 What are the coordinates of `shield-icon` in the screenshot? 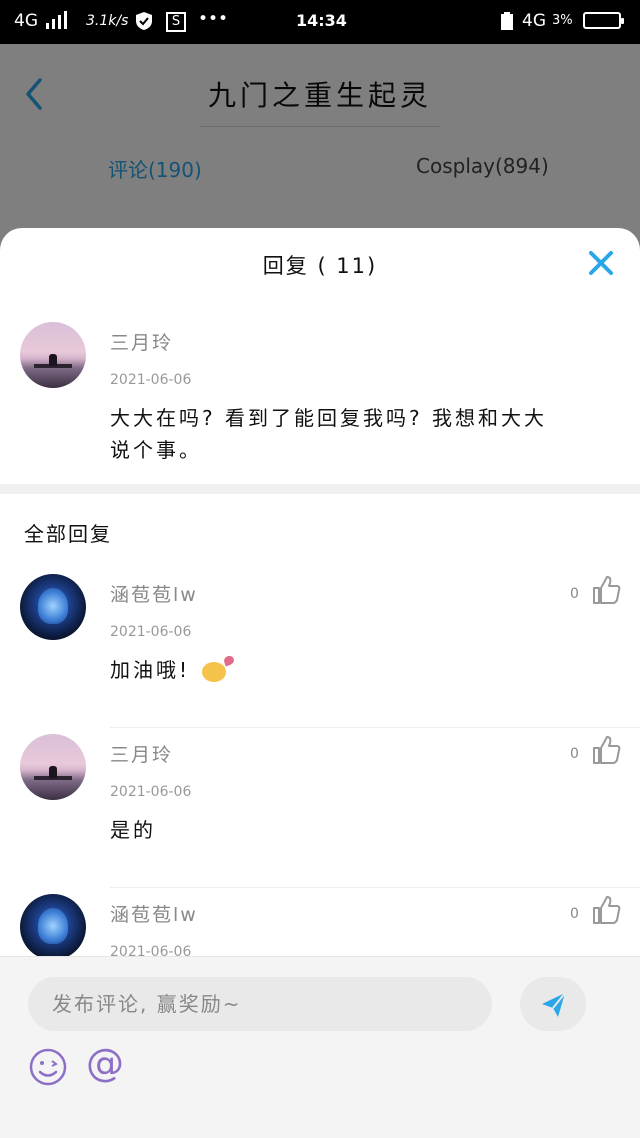 It's located at (144, 23).